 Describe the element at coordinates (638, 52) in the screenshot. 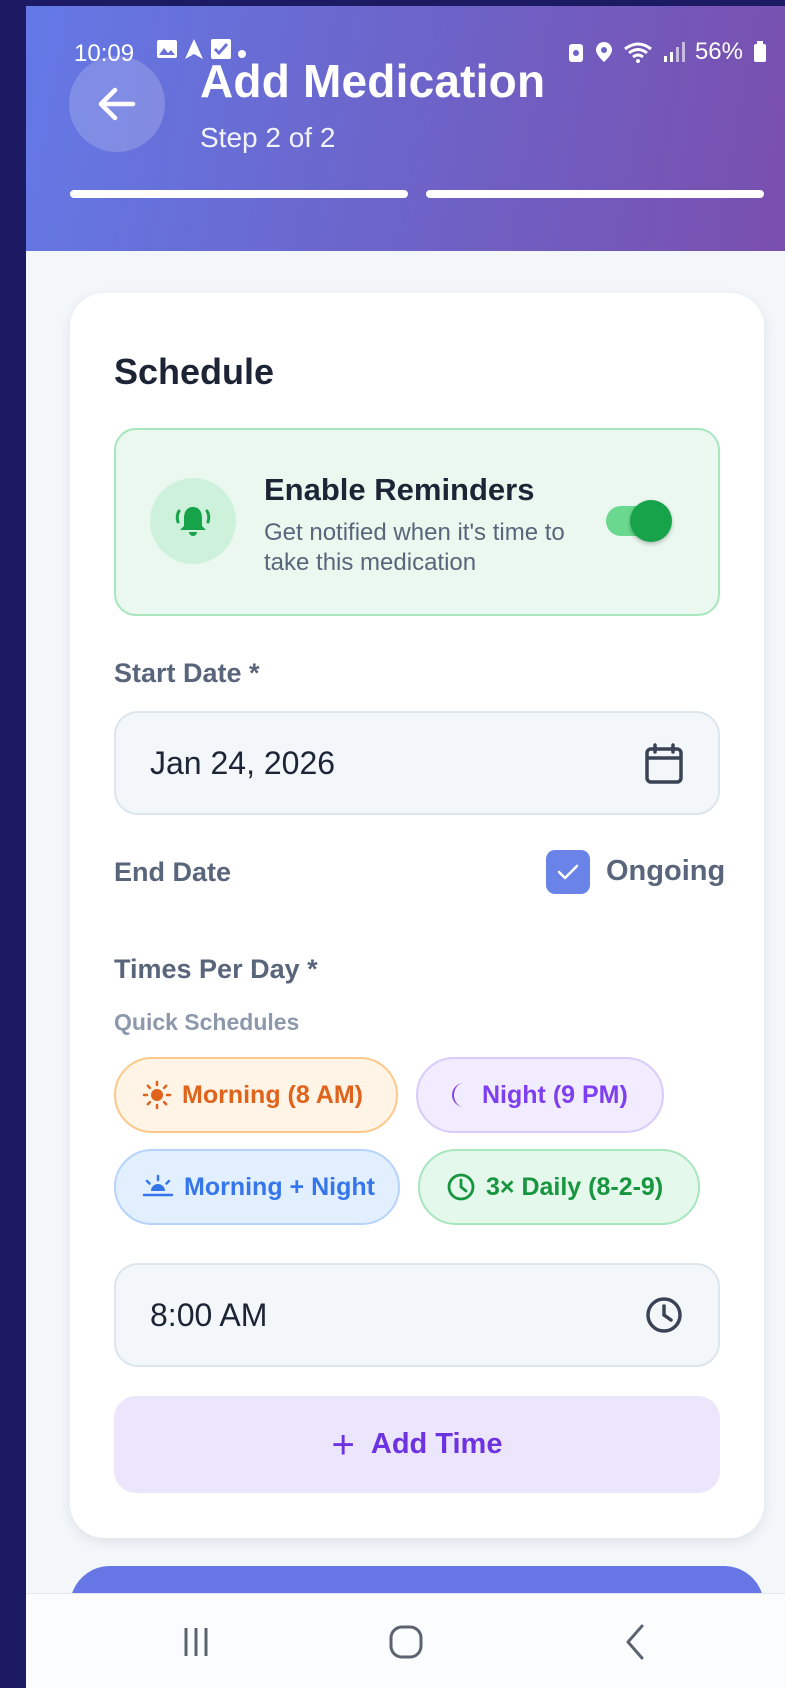

I see `wifi-icon` at that location.